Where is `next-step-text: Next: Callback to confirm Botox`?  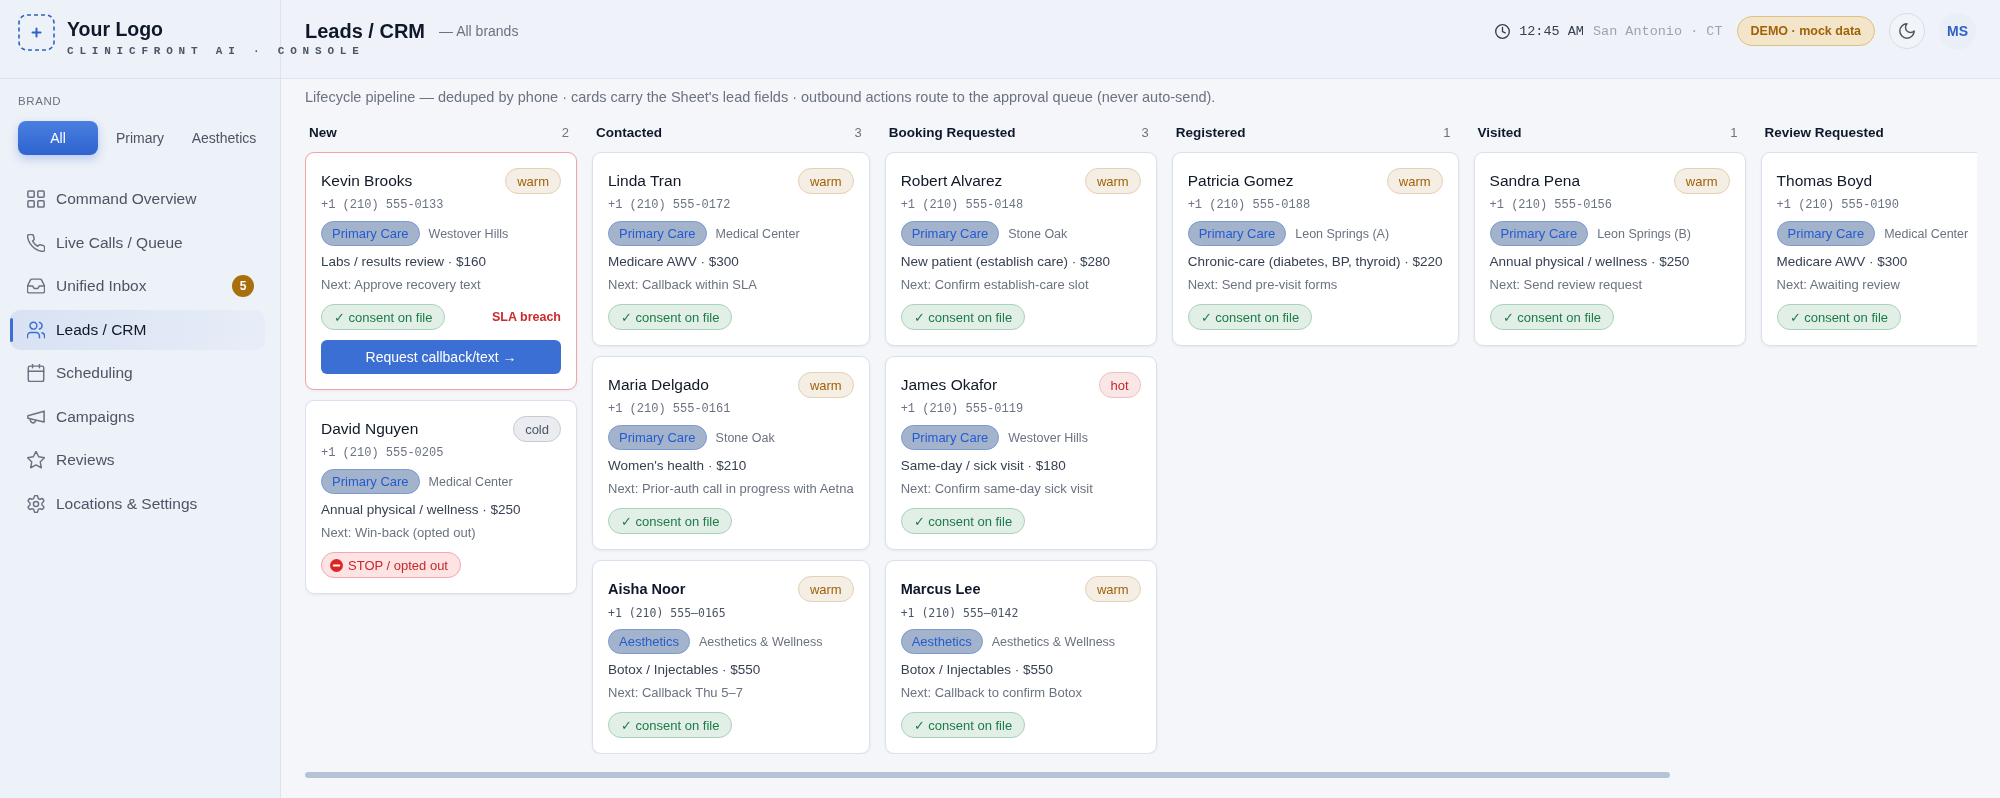
next-step-text: Next: Callback to confirm Botox is located at coordinates (992, 693).